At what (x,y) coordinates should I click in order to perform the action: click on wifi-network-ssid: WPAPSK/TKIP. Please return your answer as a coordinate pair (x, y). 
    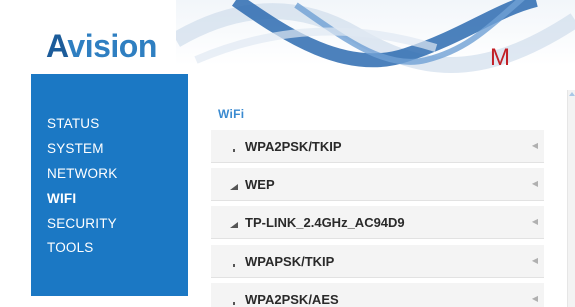
    Looking at the image, I should click on (290, 261).